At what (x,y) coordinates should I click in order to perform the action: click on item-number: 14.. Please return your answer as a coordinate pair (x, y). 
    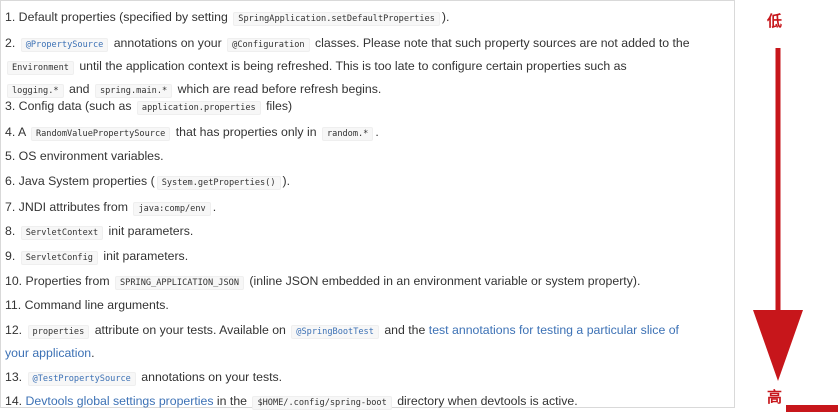
    Looking at the image, I should click on (14, 401).